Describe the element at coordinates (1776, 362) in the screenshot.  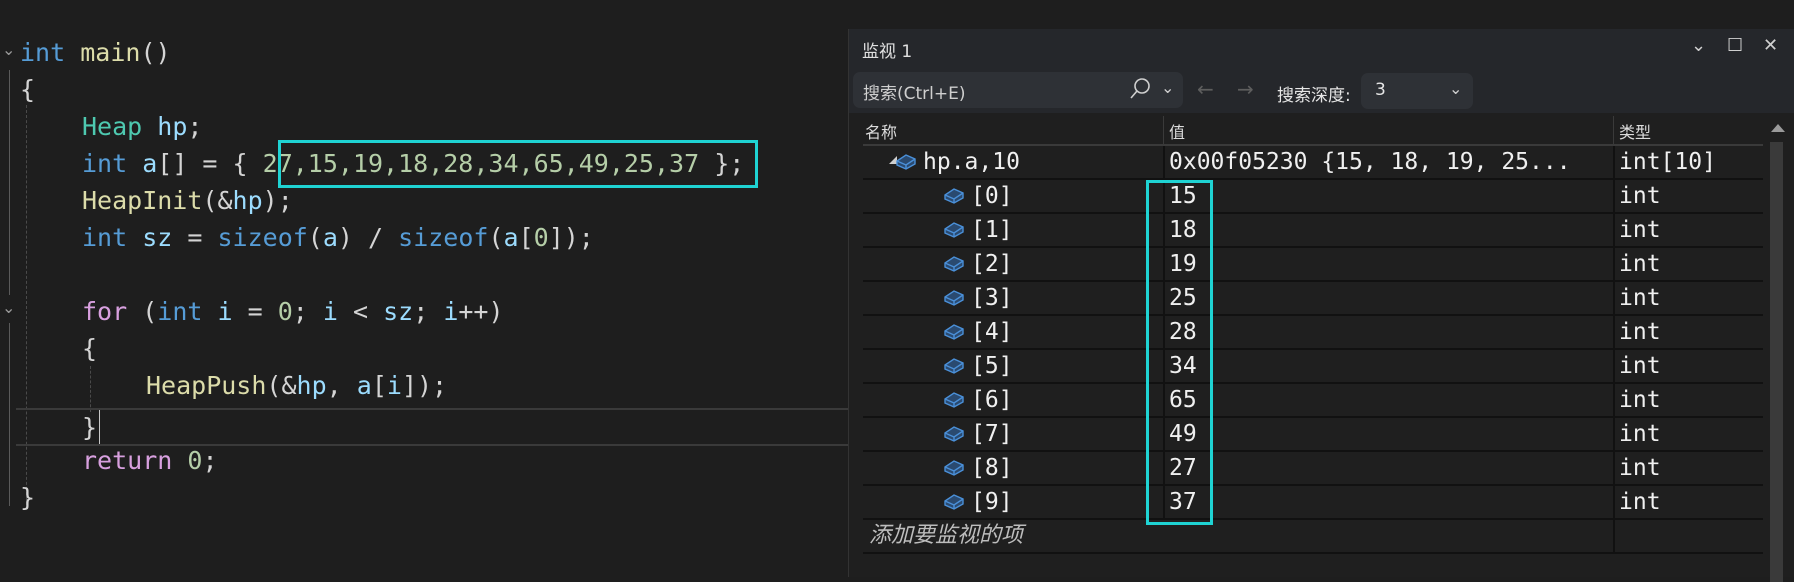
I see `scrollbar-thumb` at that location.